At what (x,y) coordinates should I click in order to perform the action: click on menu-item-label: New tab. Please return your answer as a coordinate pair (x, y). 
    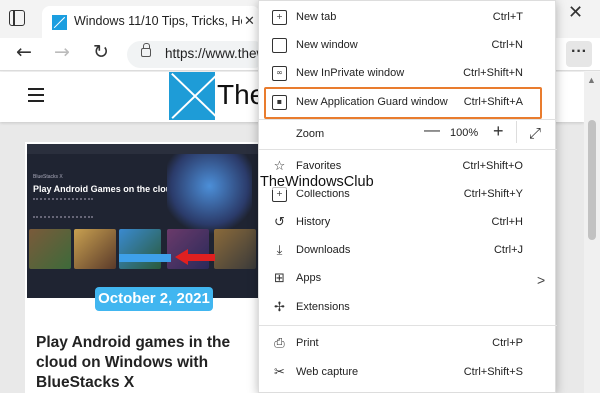
    Looking at the image, I should click on (316, 17).